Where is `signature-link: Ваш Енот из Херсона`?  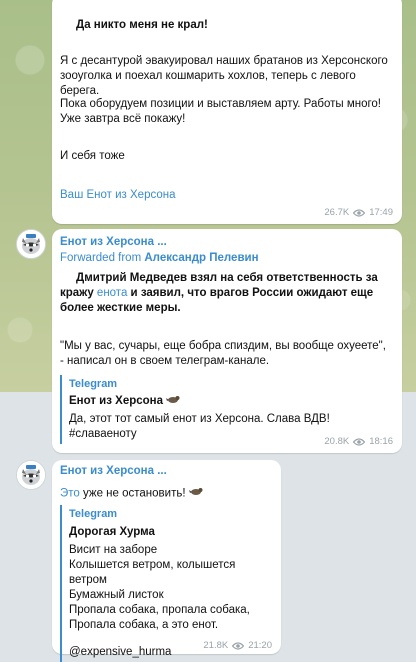 signature-link: Ваш Енот из Херсона is located at coordinates (118, 195).